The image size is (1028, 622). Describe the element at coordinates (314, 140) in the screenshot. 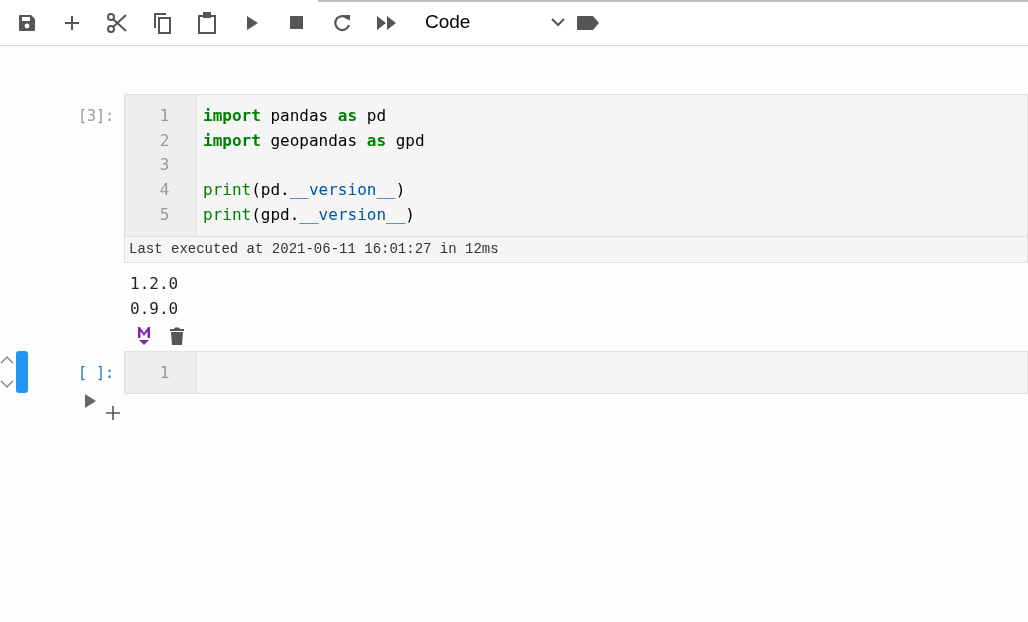

I see `code-line: import geopandas as gpd` at that location.